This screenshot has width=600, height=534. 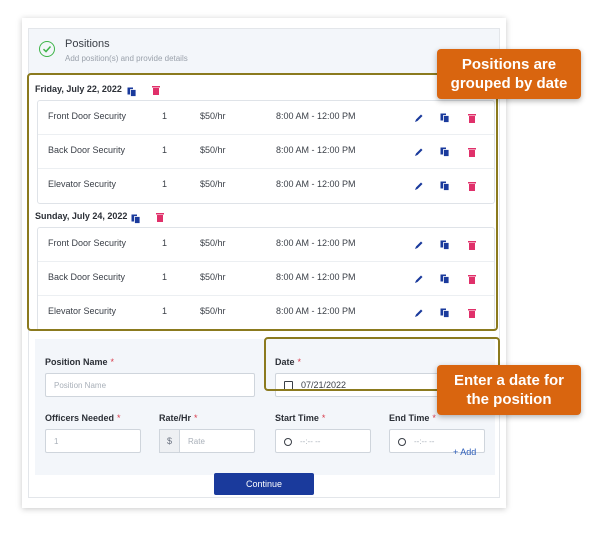 I want to click on start-time-input: --:-- --, so click(x=323, y=441).